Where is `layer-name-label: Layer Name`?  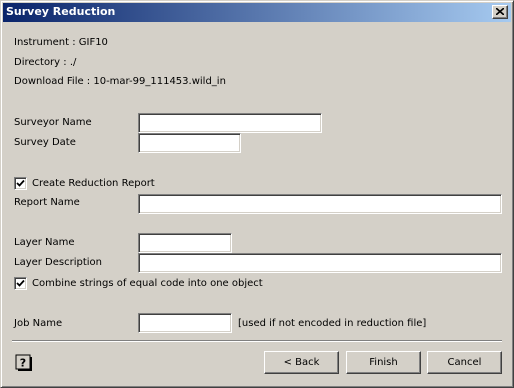
layer-name-label: Layer Name is located at coordinates (44, 242).